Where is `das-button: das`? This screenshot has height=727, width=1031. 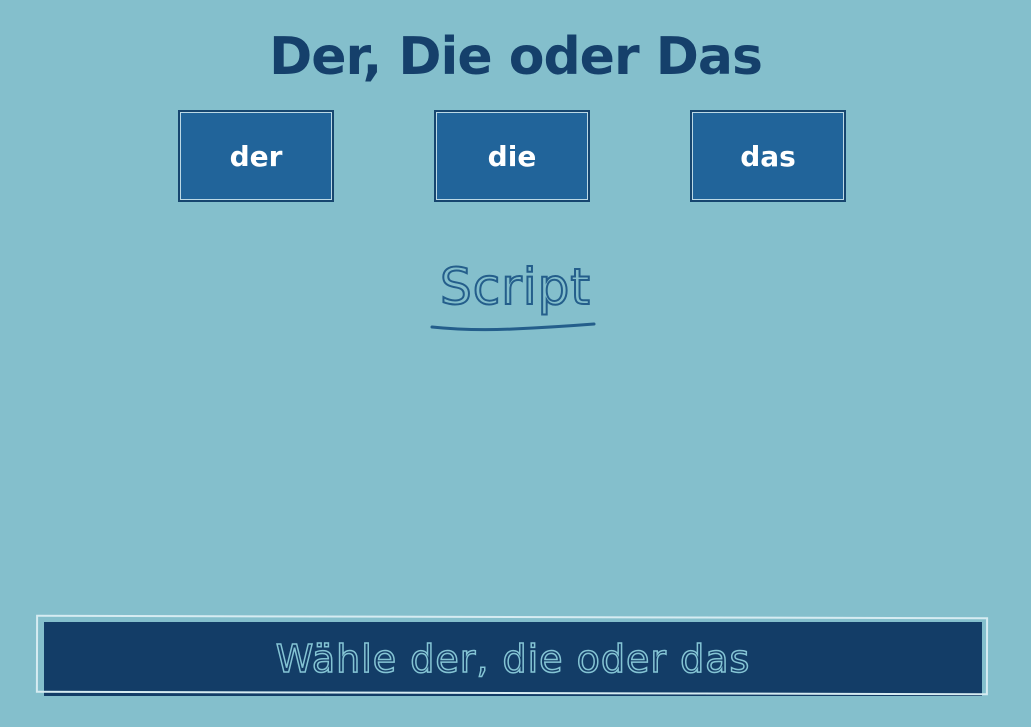
das-button: das is located at coordinates (768, 156).